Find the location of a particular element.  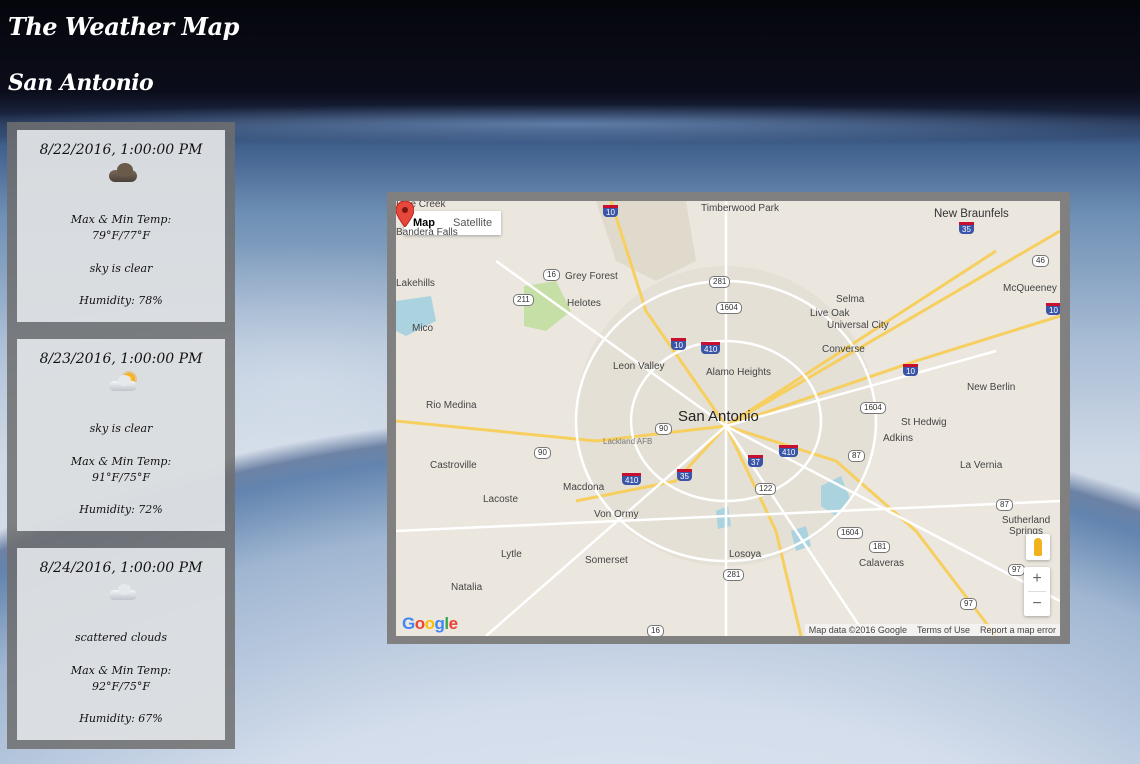

map-data-credit: Map data ©2016 Google is located at coordinates (857, 630).